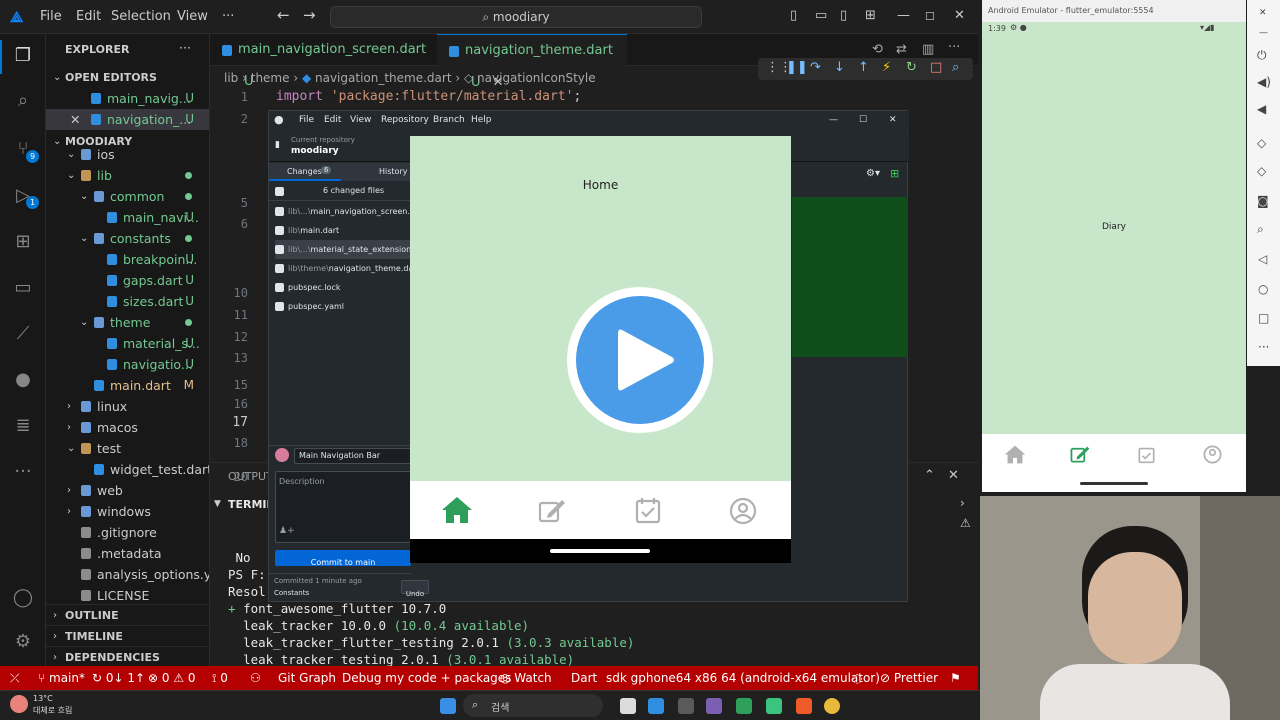 The width and height of the screenshot is (1280, 720). What do you see at coordinates (23, 288) in the screenshot?
I see `remote-explorer-icon: ▭` at bounding box center [23, 288].